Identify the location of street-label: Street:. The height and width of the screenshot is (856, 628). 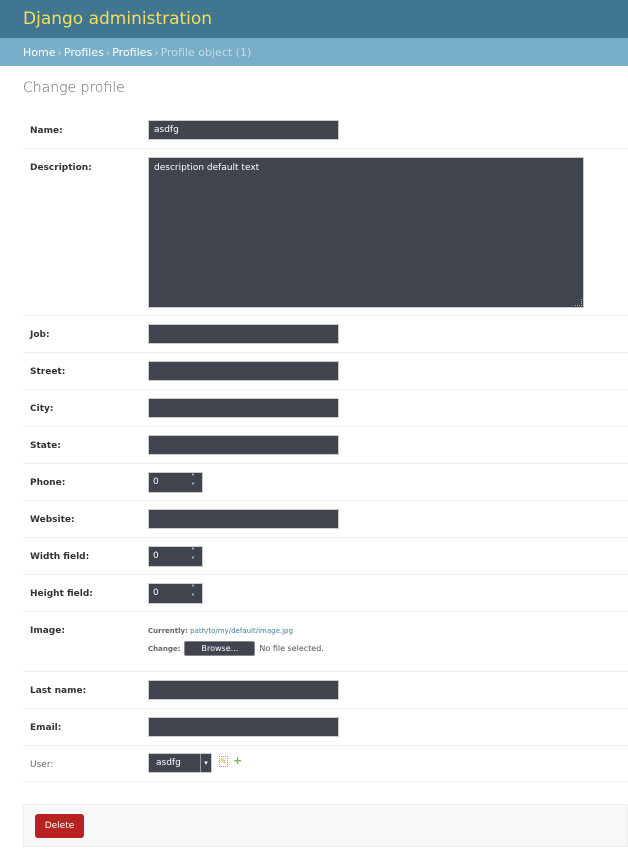
(48, 372).